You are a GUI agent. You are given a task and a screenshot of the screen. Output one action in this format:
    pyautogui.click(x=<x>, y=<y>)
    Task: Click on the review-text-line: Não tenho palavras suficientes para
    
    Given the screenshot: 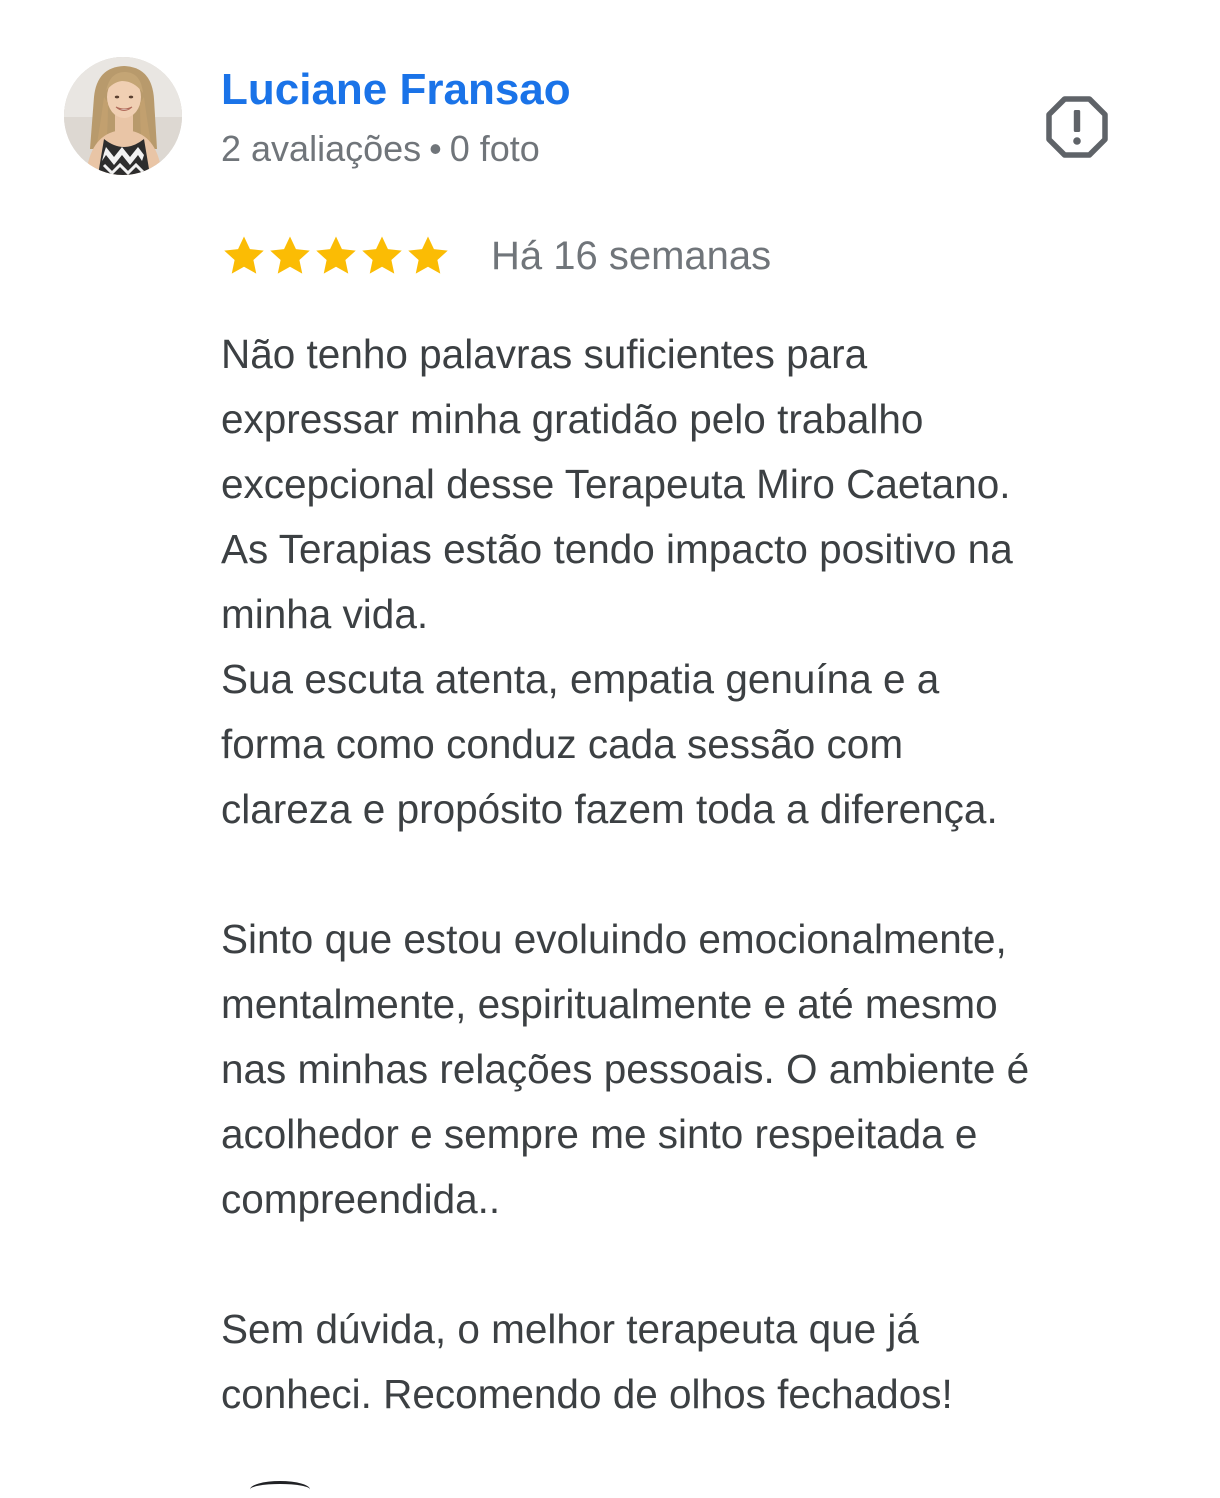 What is the action you would take?
    pyautogui.click(x=544, y=354)
    